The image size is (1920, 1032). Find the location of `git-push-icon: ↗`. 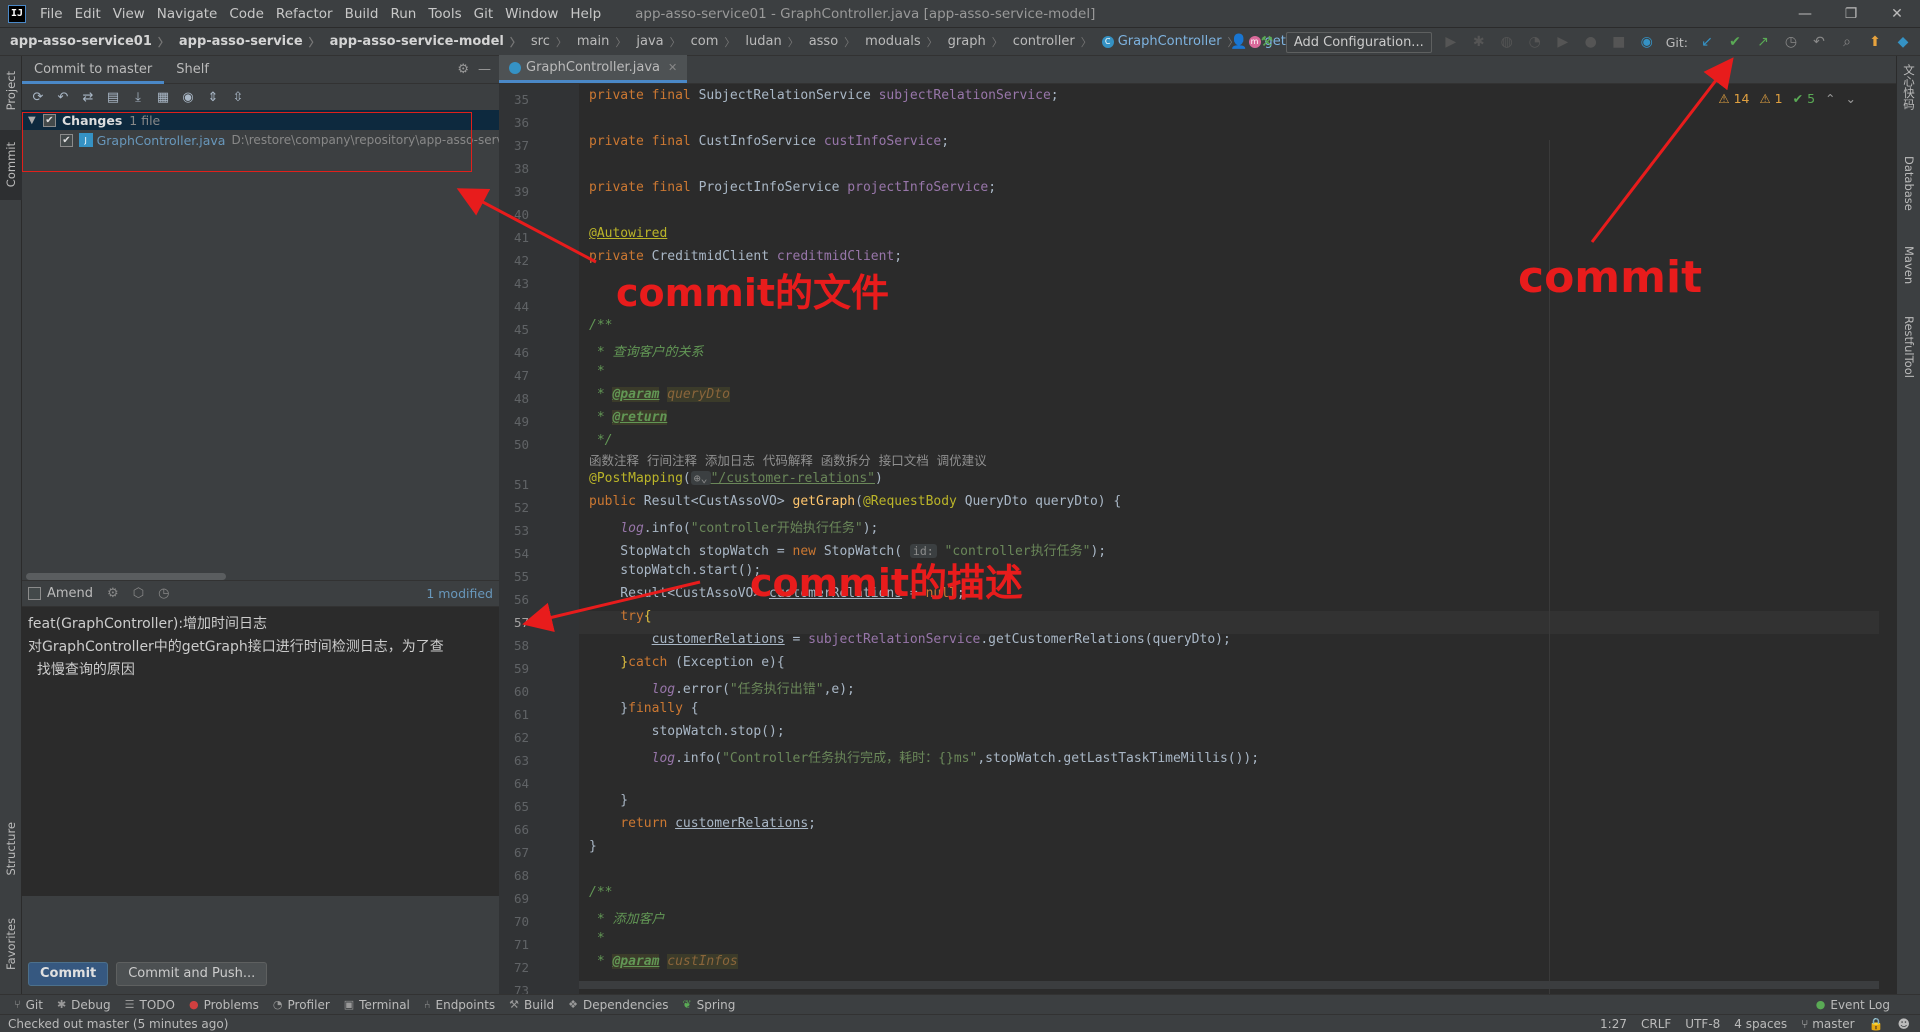

git-push-icon: ↗ is located at coordinates (1763, 42).